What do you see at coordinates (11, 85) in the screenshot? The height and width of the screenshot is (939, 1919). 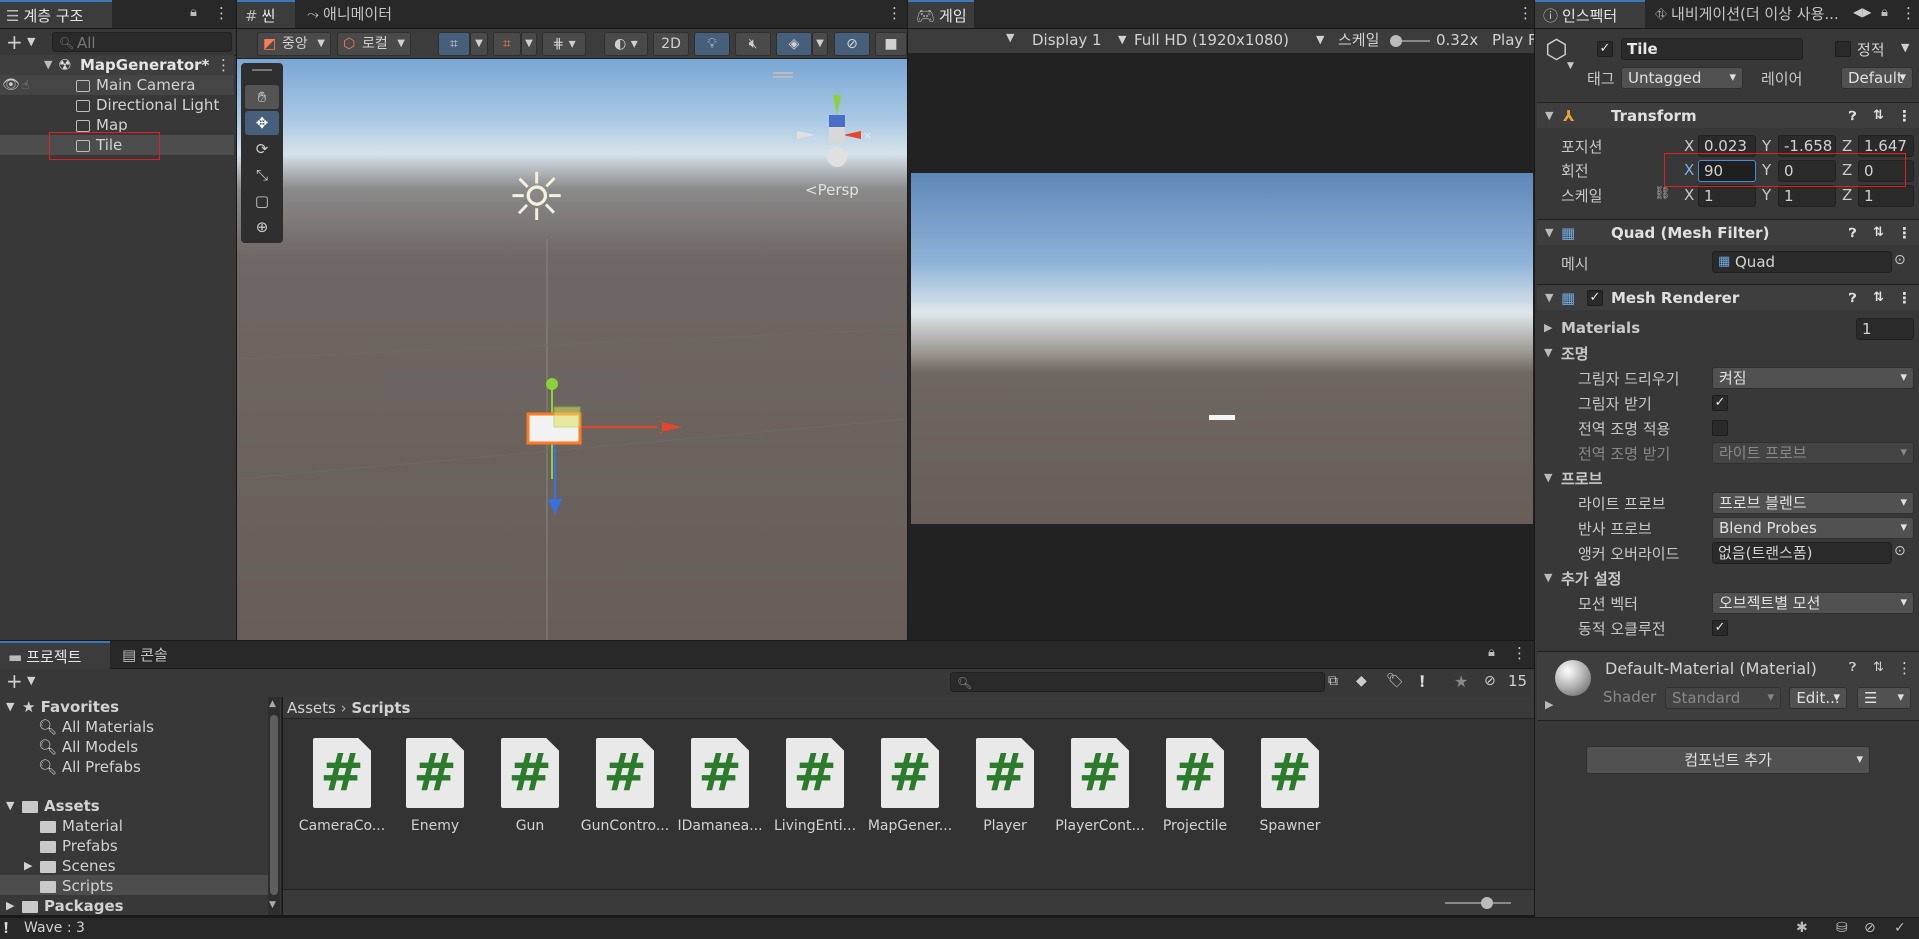 I see `visibility-eye-icon: 👁︎` at bounding box center [11, 85].